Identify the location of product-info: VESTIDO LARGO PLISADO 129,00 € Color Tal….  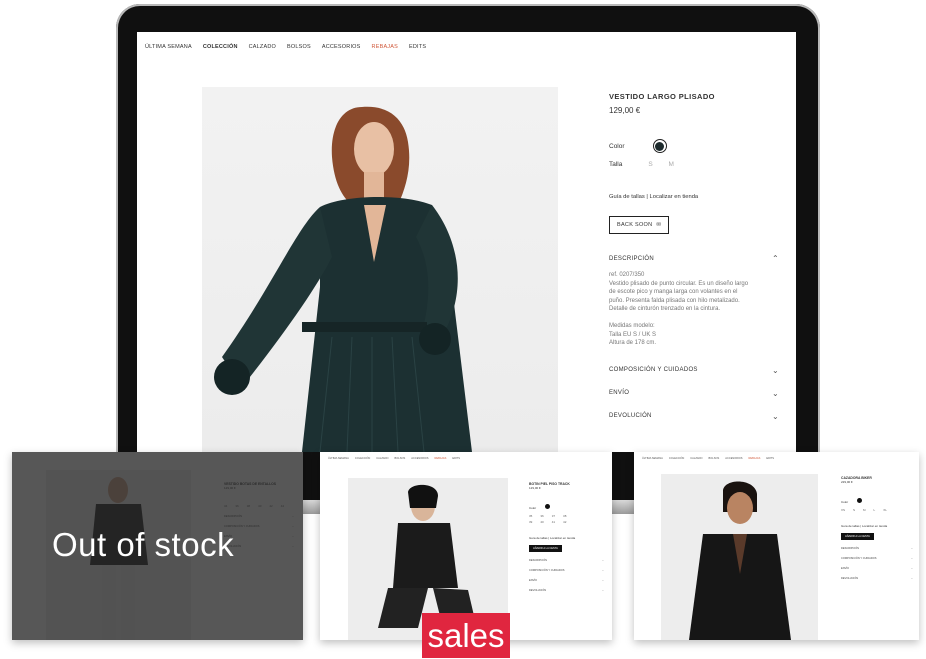
(694, 256).